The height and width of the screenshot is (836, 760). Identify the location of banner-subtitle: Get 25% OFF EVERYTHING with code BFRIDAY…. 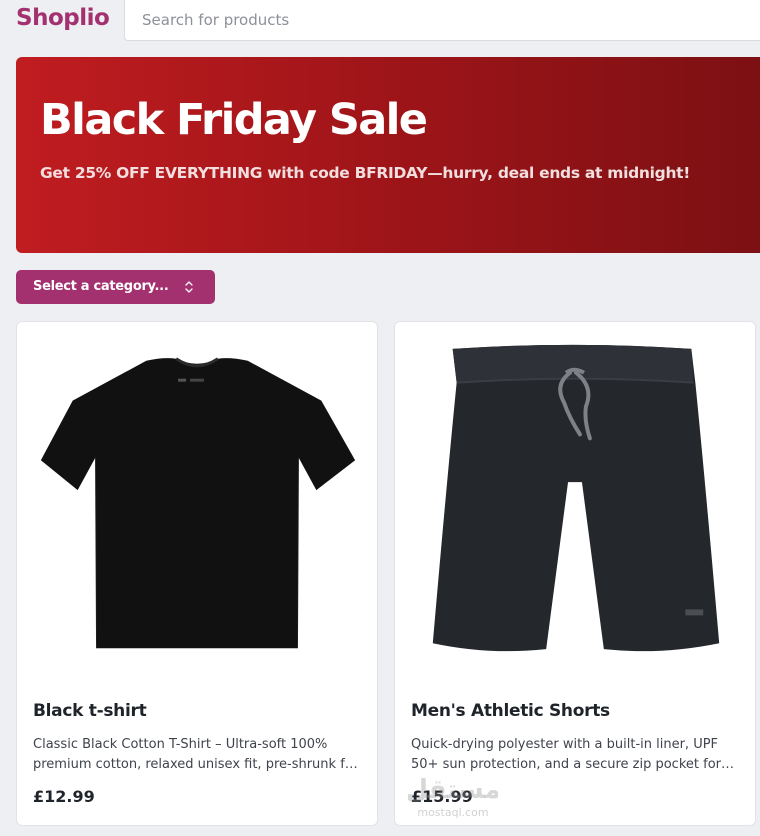
(365, 173).